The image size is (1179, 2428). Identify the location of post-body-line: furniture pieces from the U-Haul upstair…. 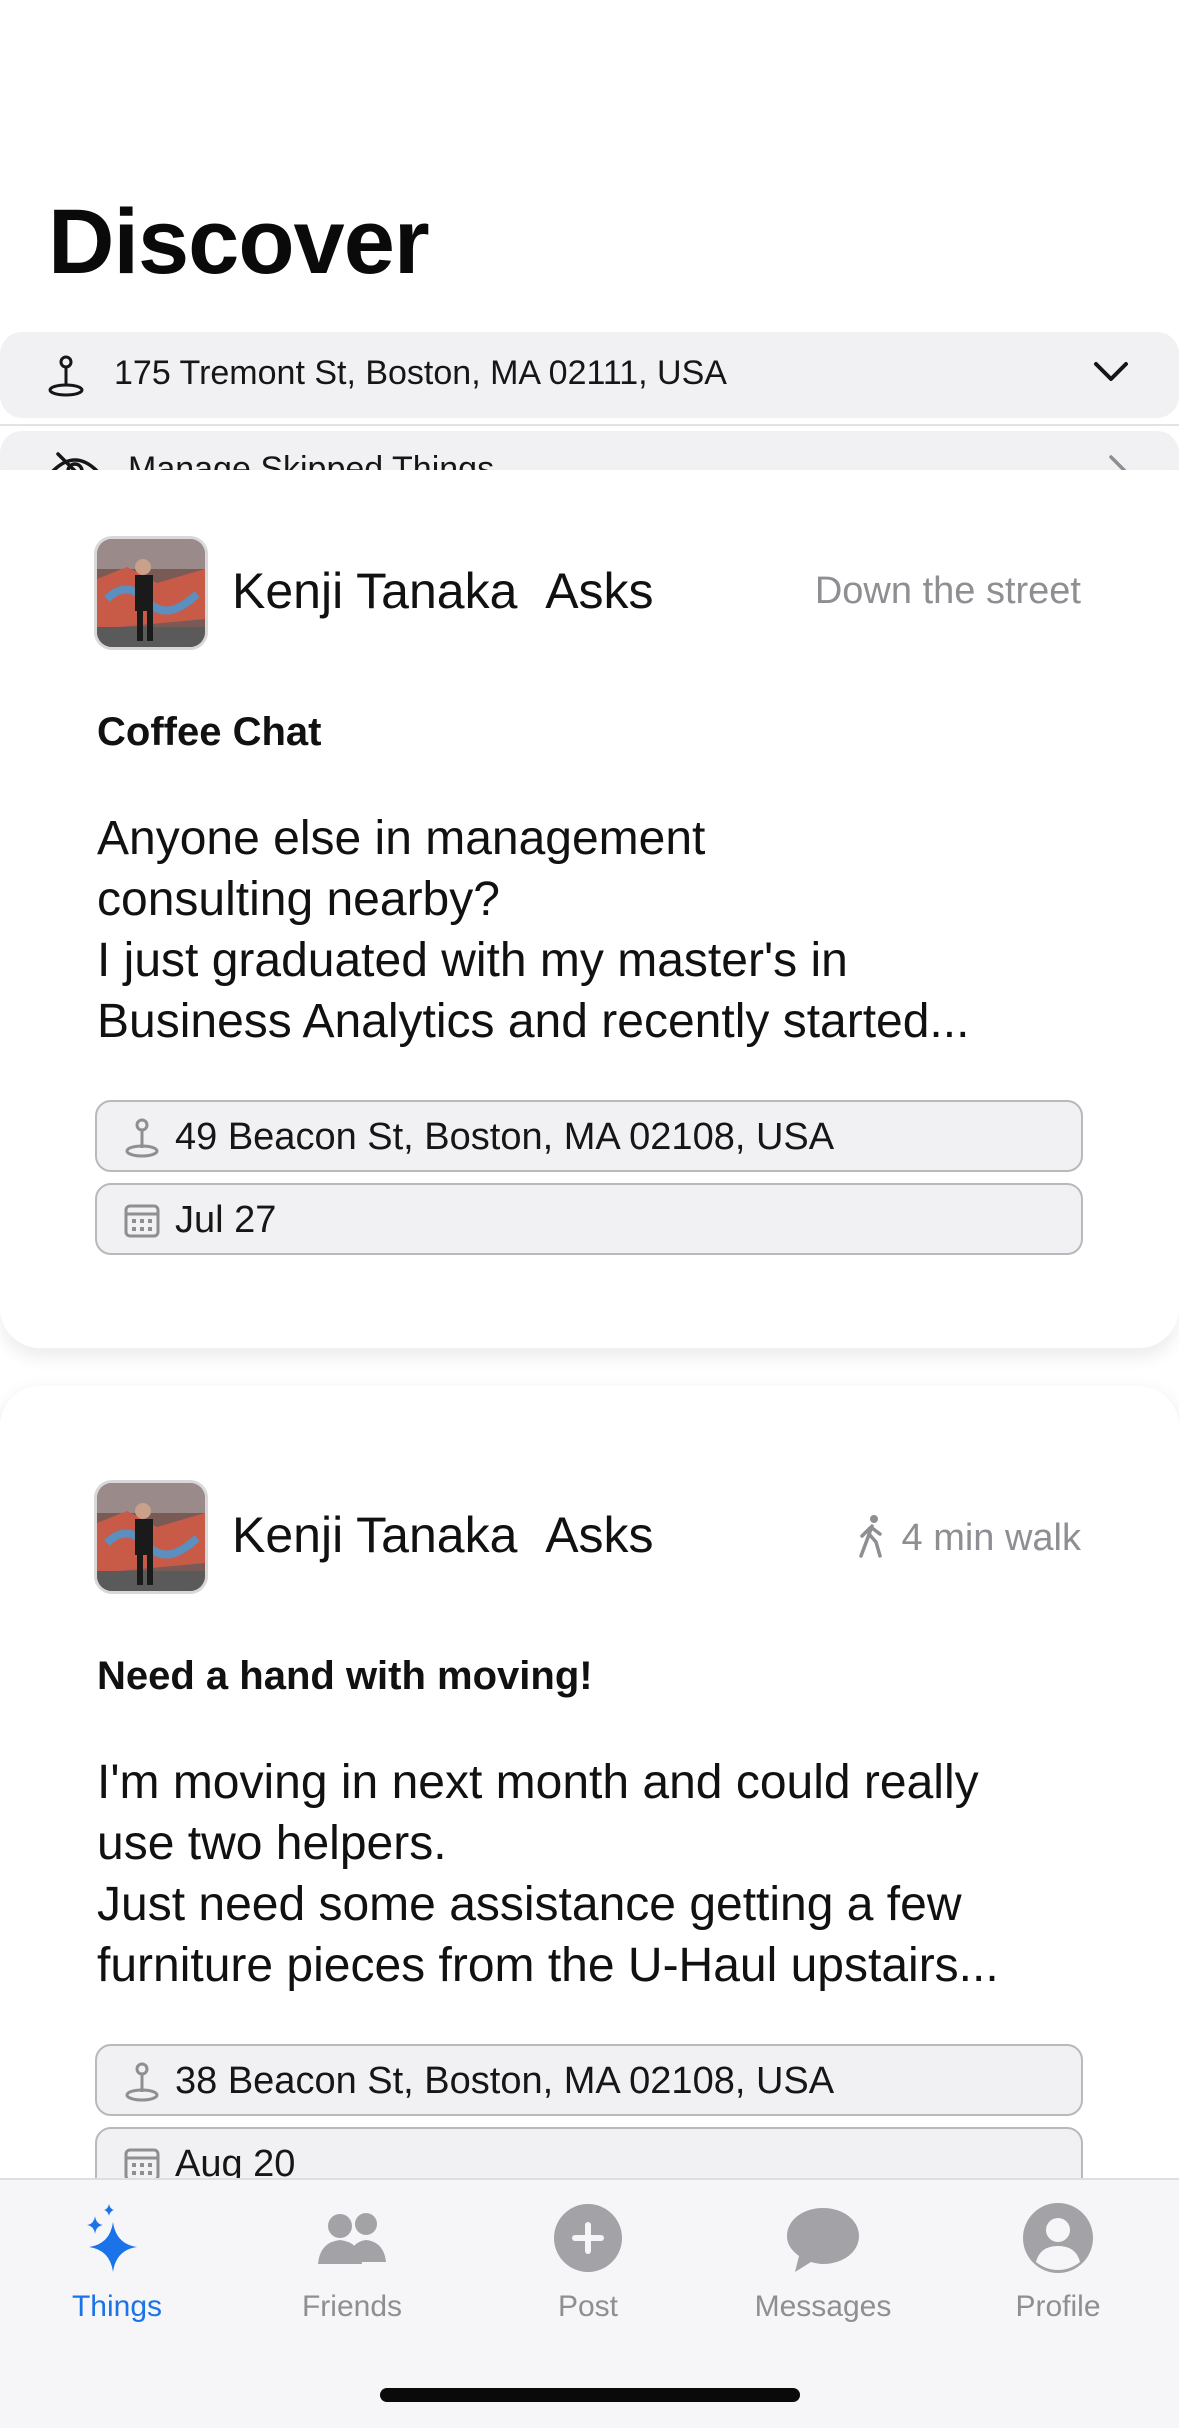
(548, 1965).